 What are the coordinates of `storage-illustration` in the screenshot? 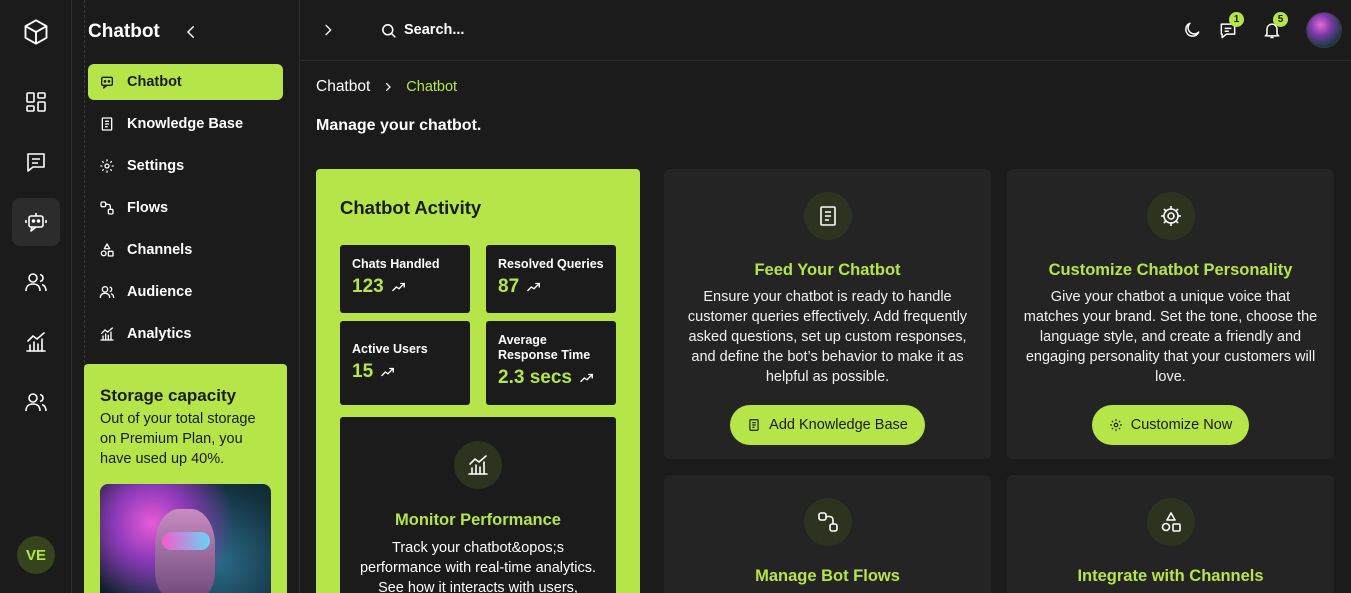 It's located at (185, 538).